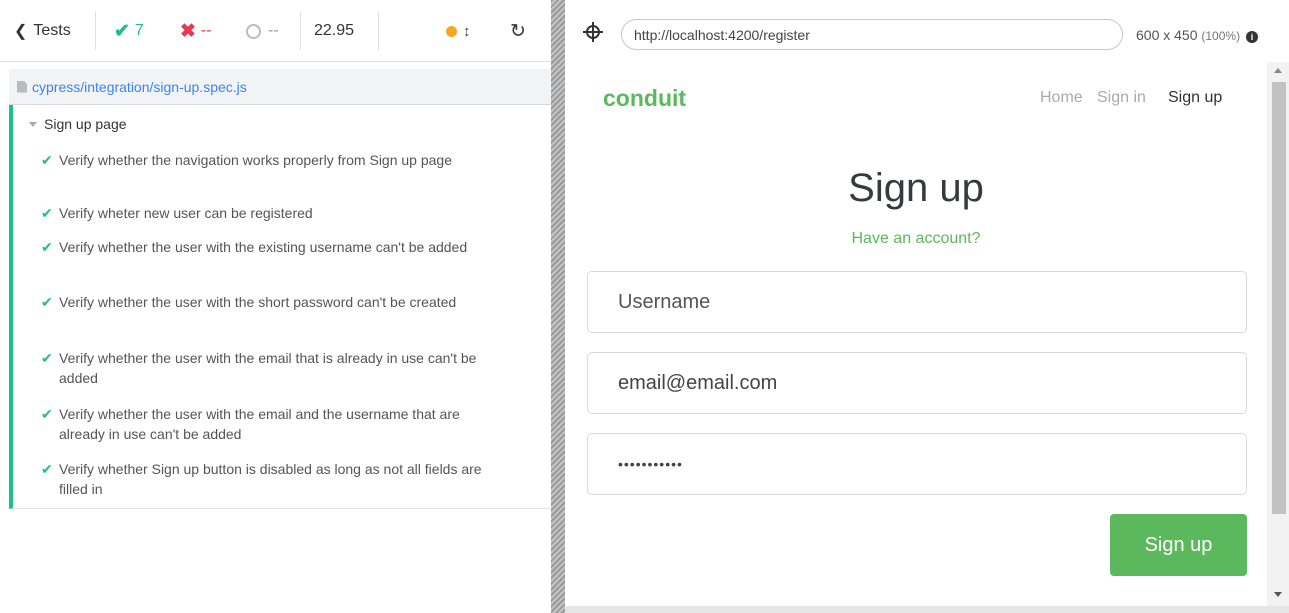 This screenshot has width=1289, height=613. What do you see at coordinates (458, 31) in the screenshot?
I see `running-status-indicator: ↕` at bounding box center [458, 31].